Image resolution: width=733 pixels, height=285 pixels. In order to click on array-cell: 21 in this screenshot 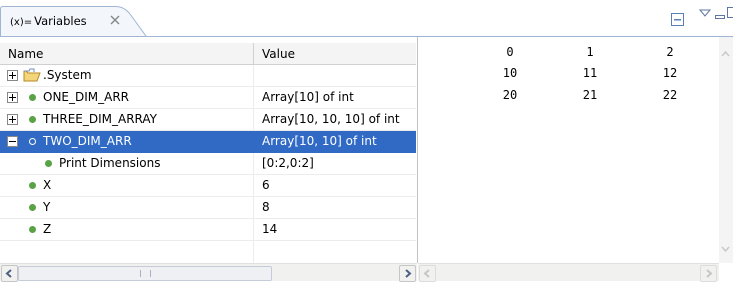, I will do `click(590, 95)`.